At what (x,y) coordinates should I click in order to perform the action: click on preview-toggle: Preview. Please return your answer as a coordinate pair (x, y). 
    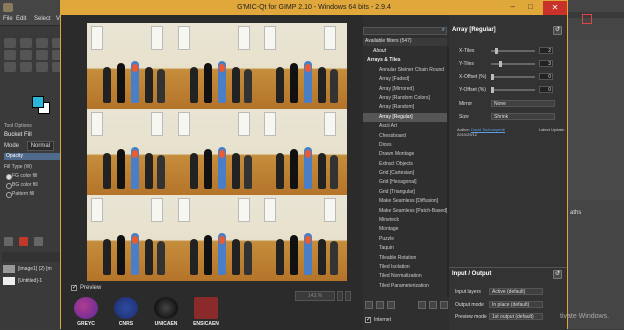
    Looking at the image, I should click on (86, 287).